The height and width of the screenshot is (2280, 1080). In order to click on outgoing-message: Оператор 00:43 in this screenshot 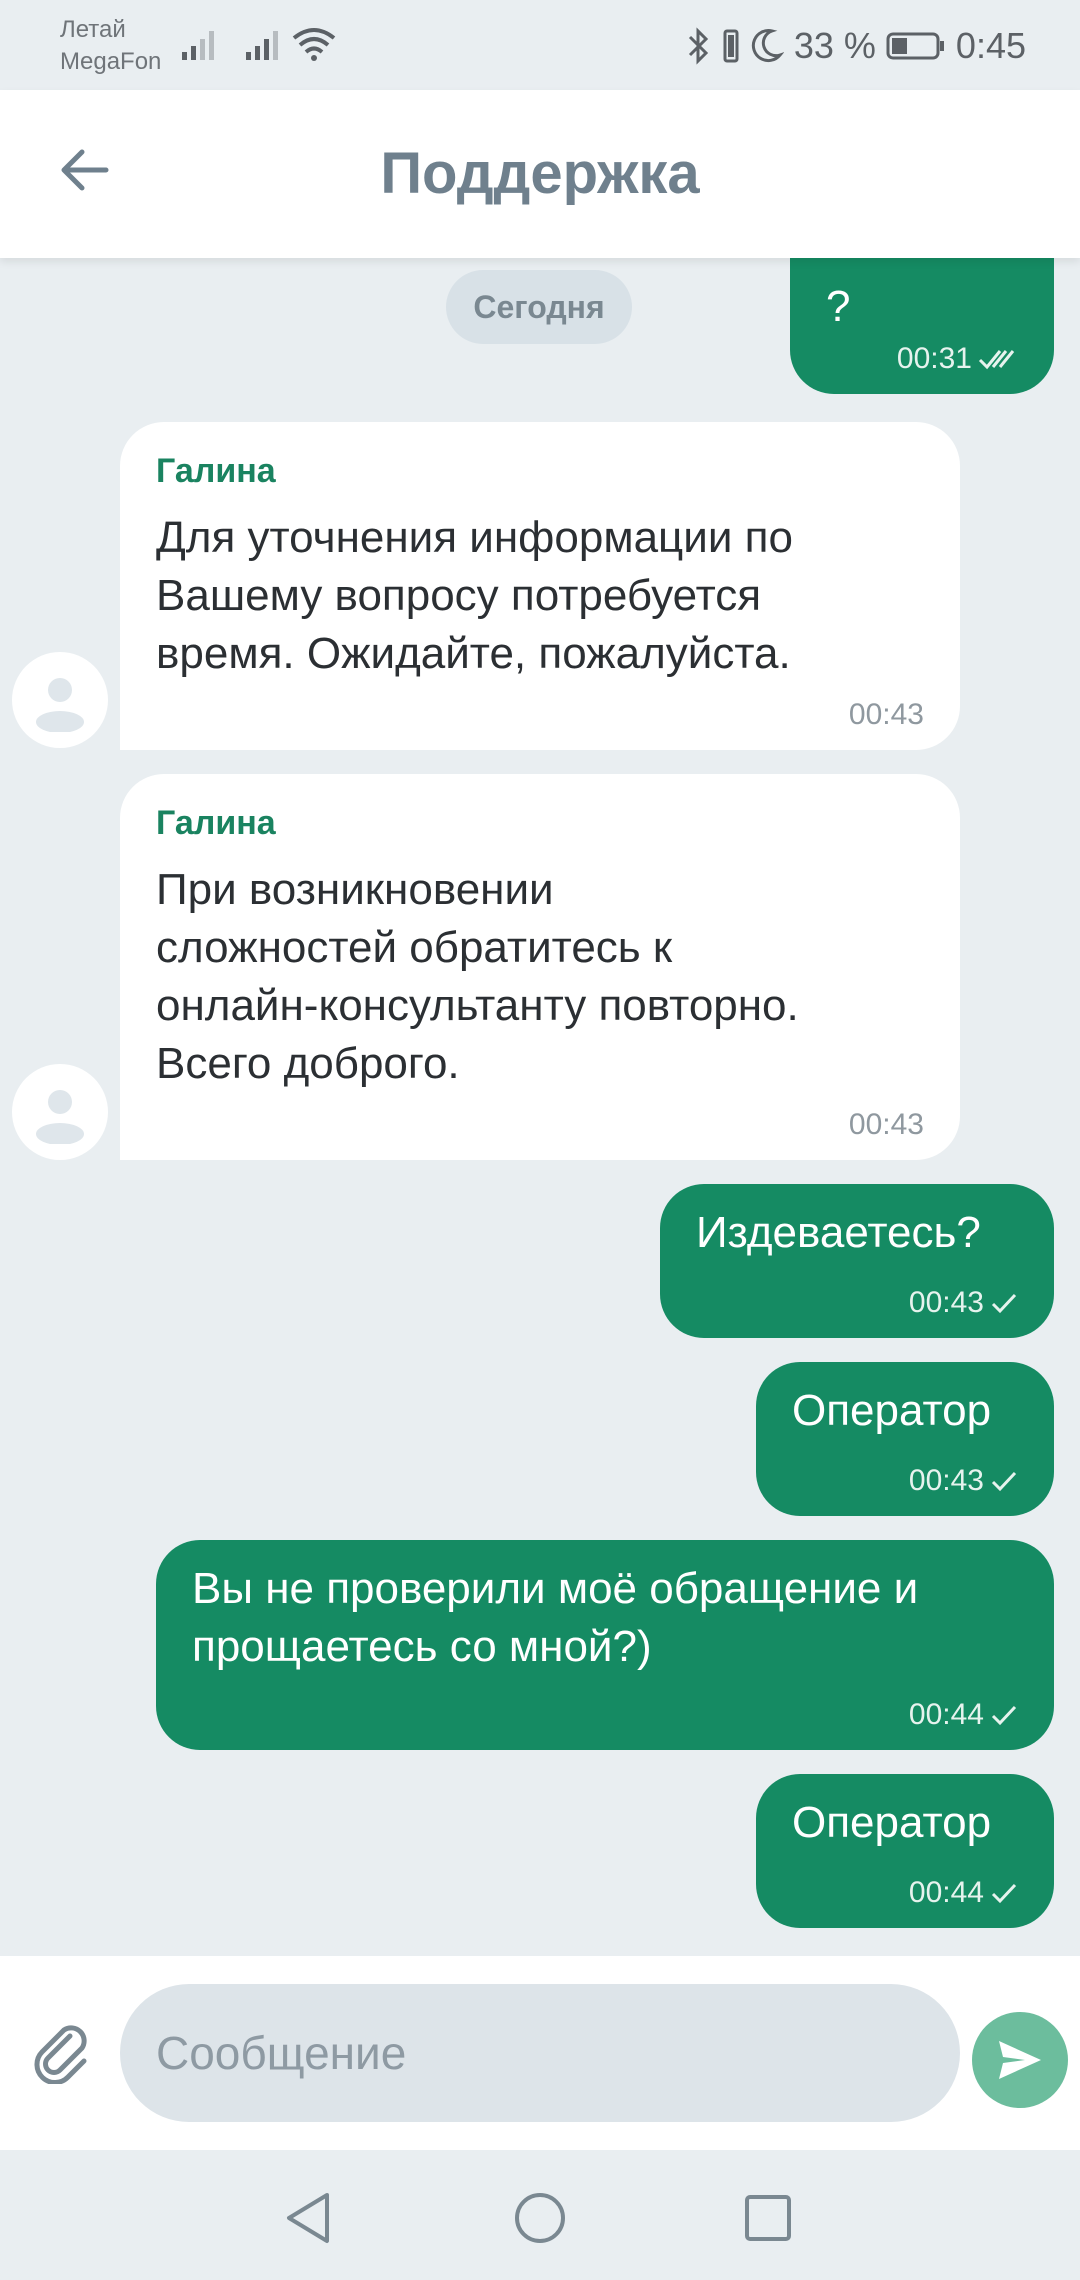, I will do `click(905, 1439)`.